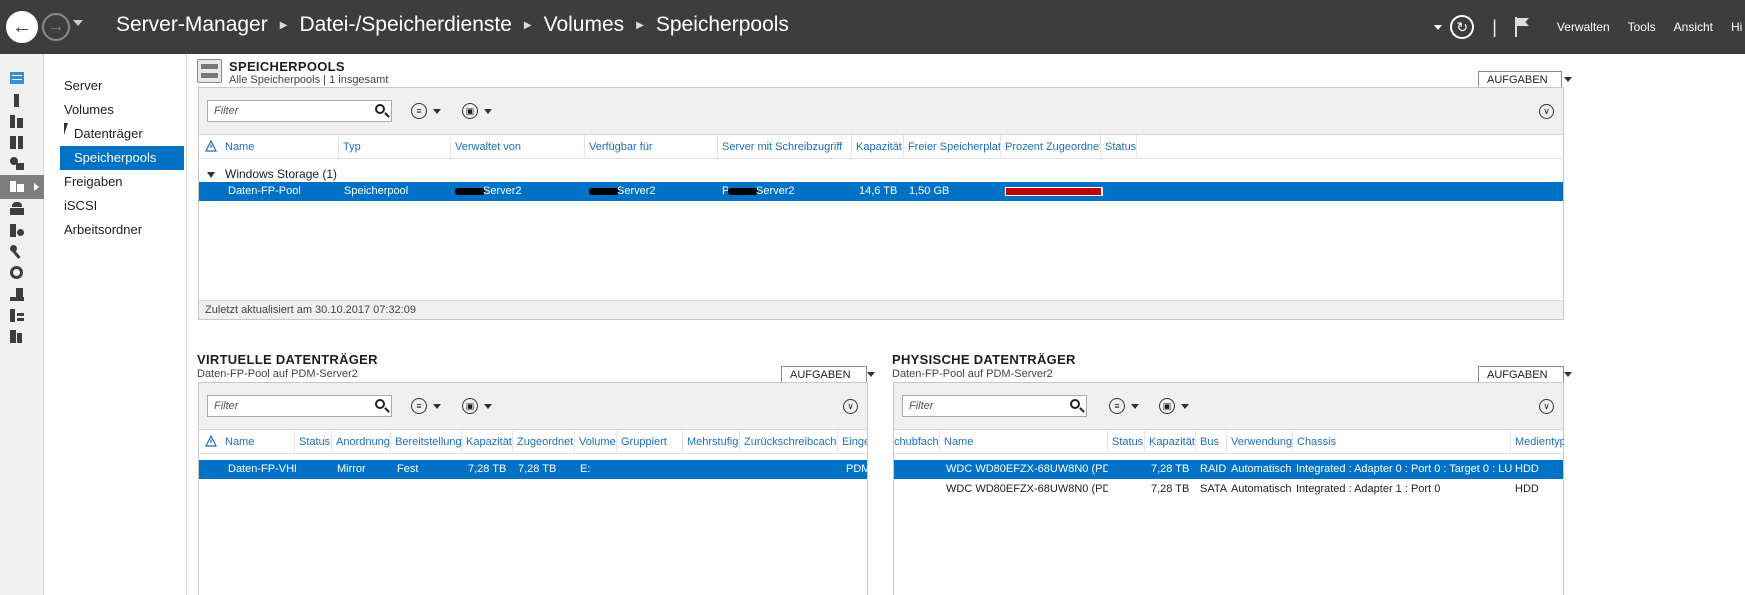 The image size is (1745, 595). Describe the element at coordinates (29, 273) in the screenshot. I see `remote-desktop-icon` at that location.